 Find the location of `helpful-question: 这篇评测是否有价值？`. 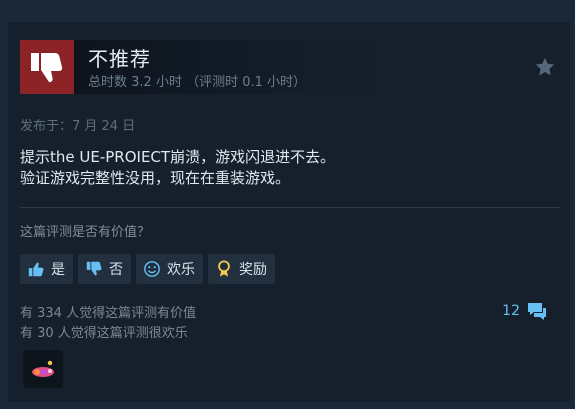

helpful-question: 这篇评测是否有价值？ is located at coordinates (85, 232).